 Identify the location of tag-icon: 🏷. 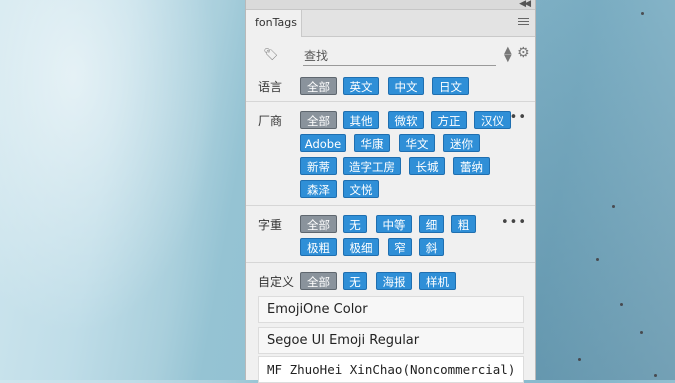
(271, 54).